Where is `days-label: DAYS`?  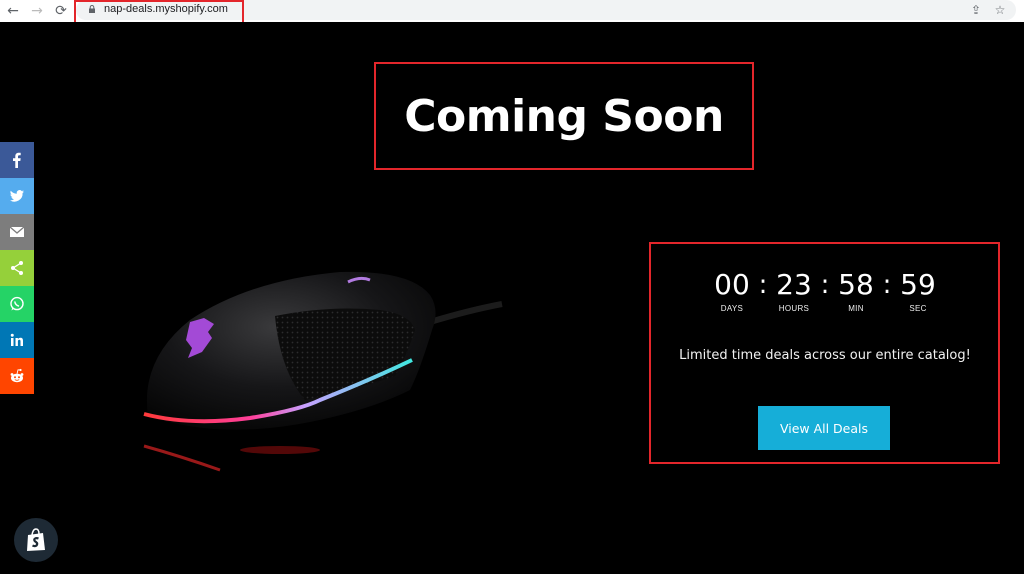
days-label: DAYS is located at coordinates (732, 308).